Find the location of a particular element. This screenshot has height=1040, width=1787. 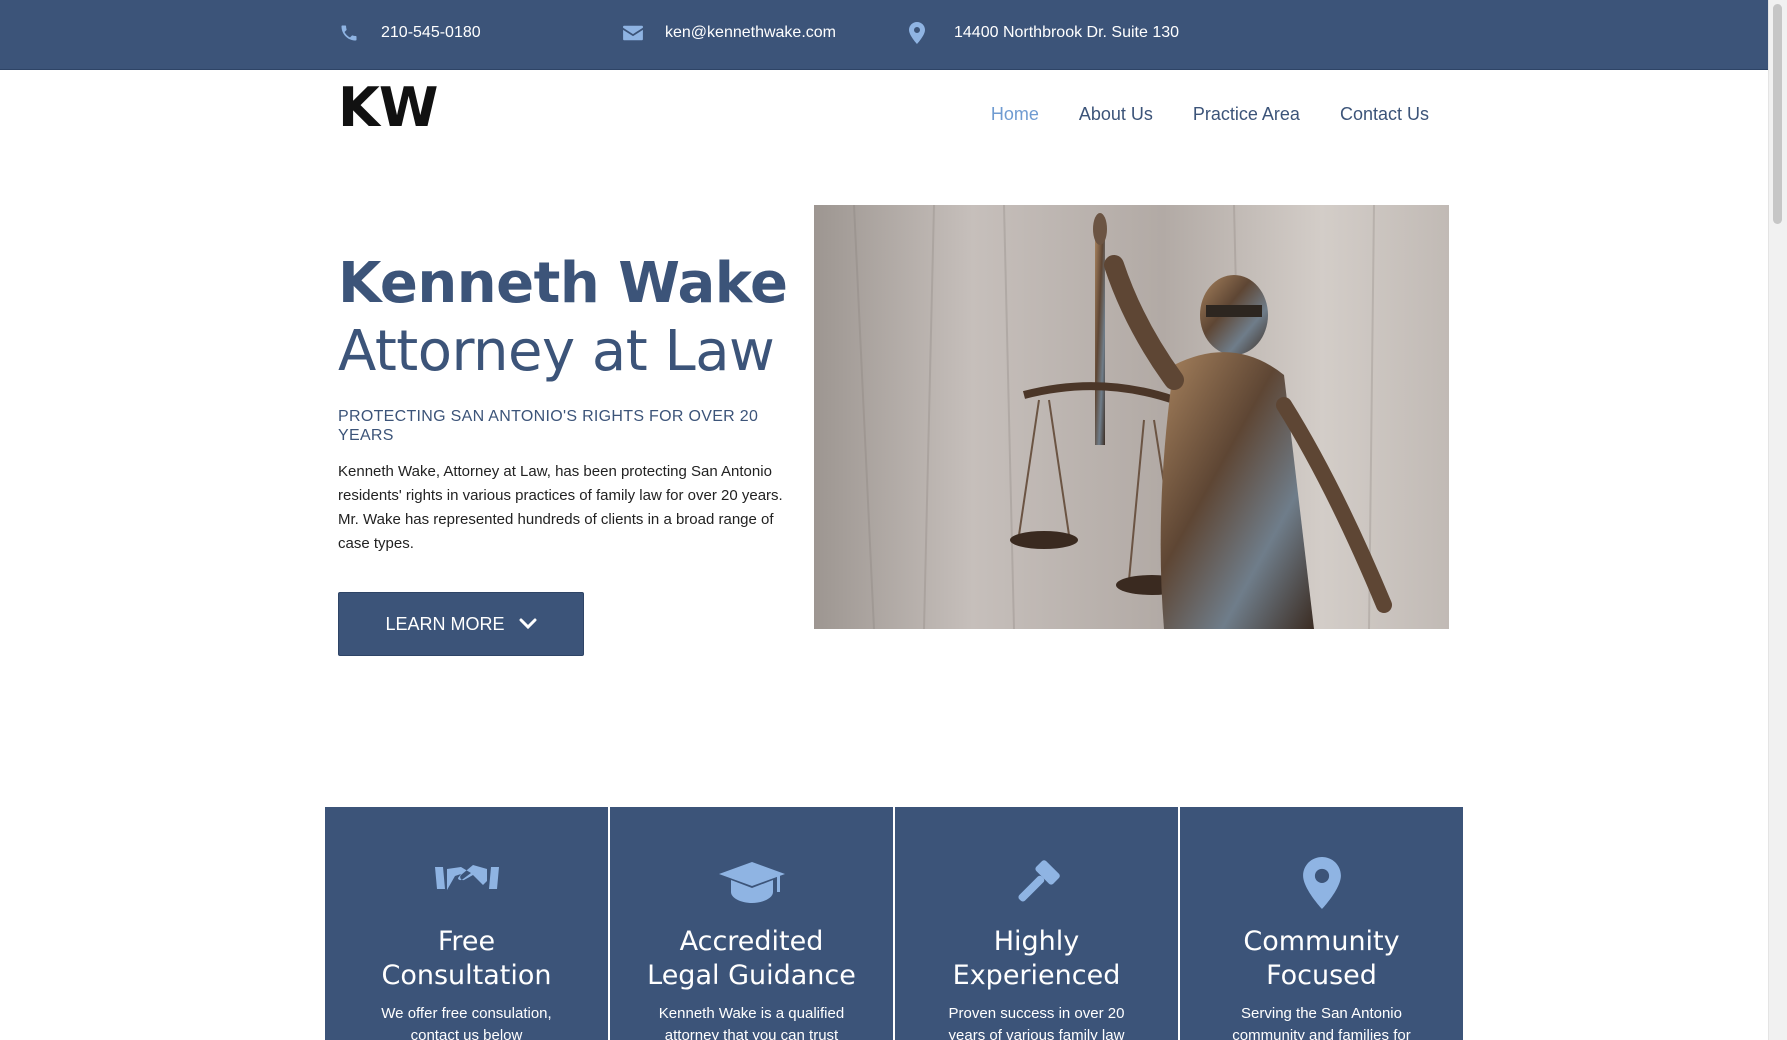

email-info: ken@kennethwake.com is located at coordinates (729, 33).